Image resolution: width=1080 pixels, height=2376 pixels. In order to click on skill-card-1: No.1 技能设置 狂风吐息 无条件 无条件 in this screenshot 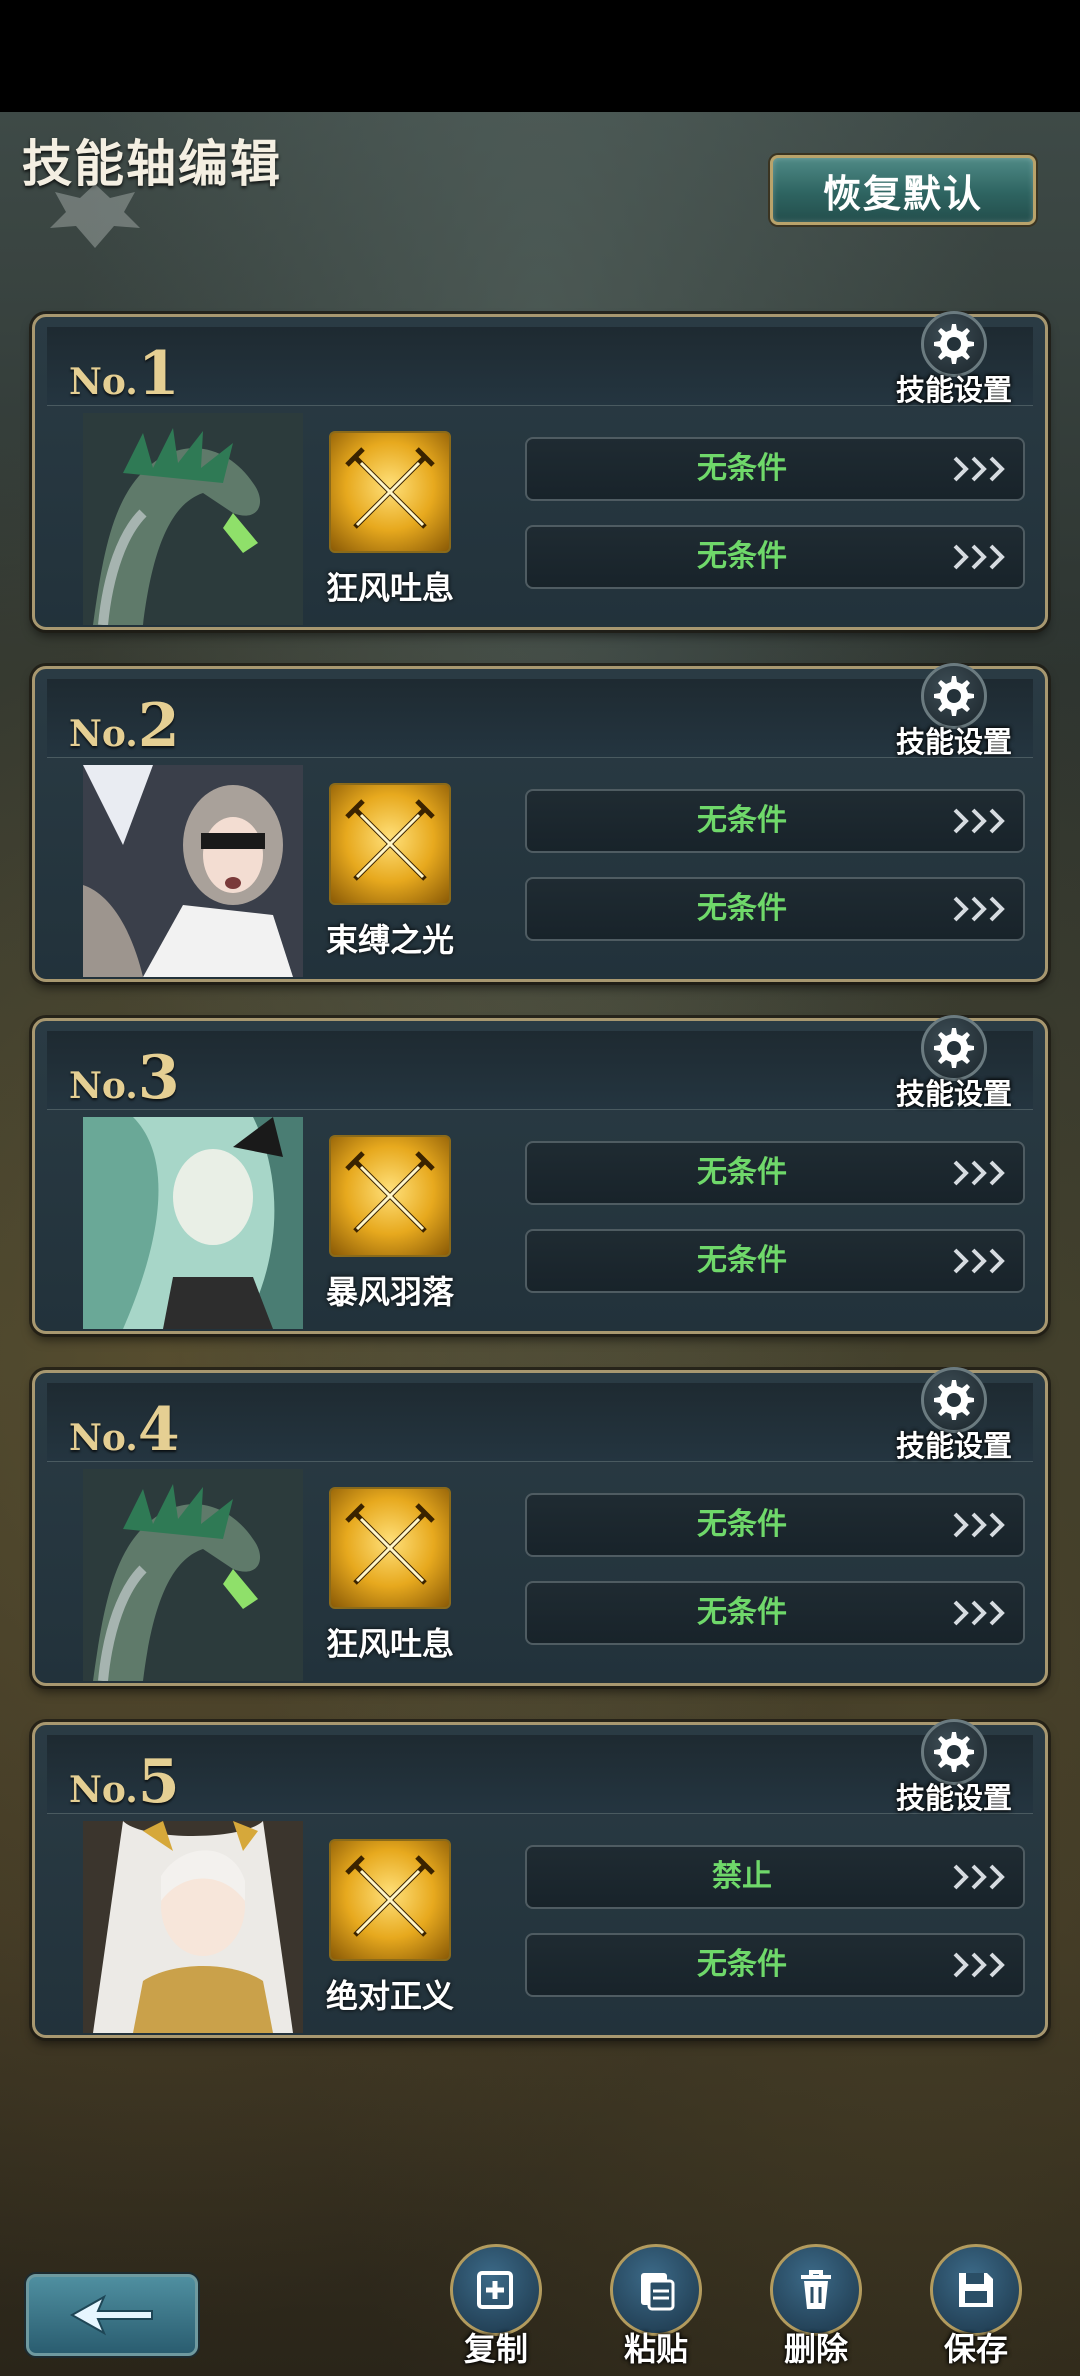, I will do `click(540, 470)`.